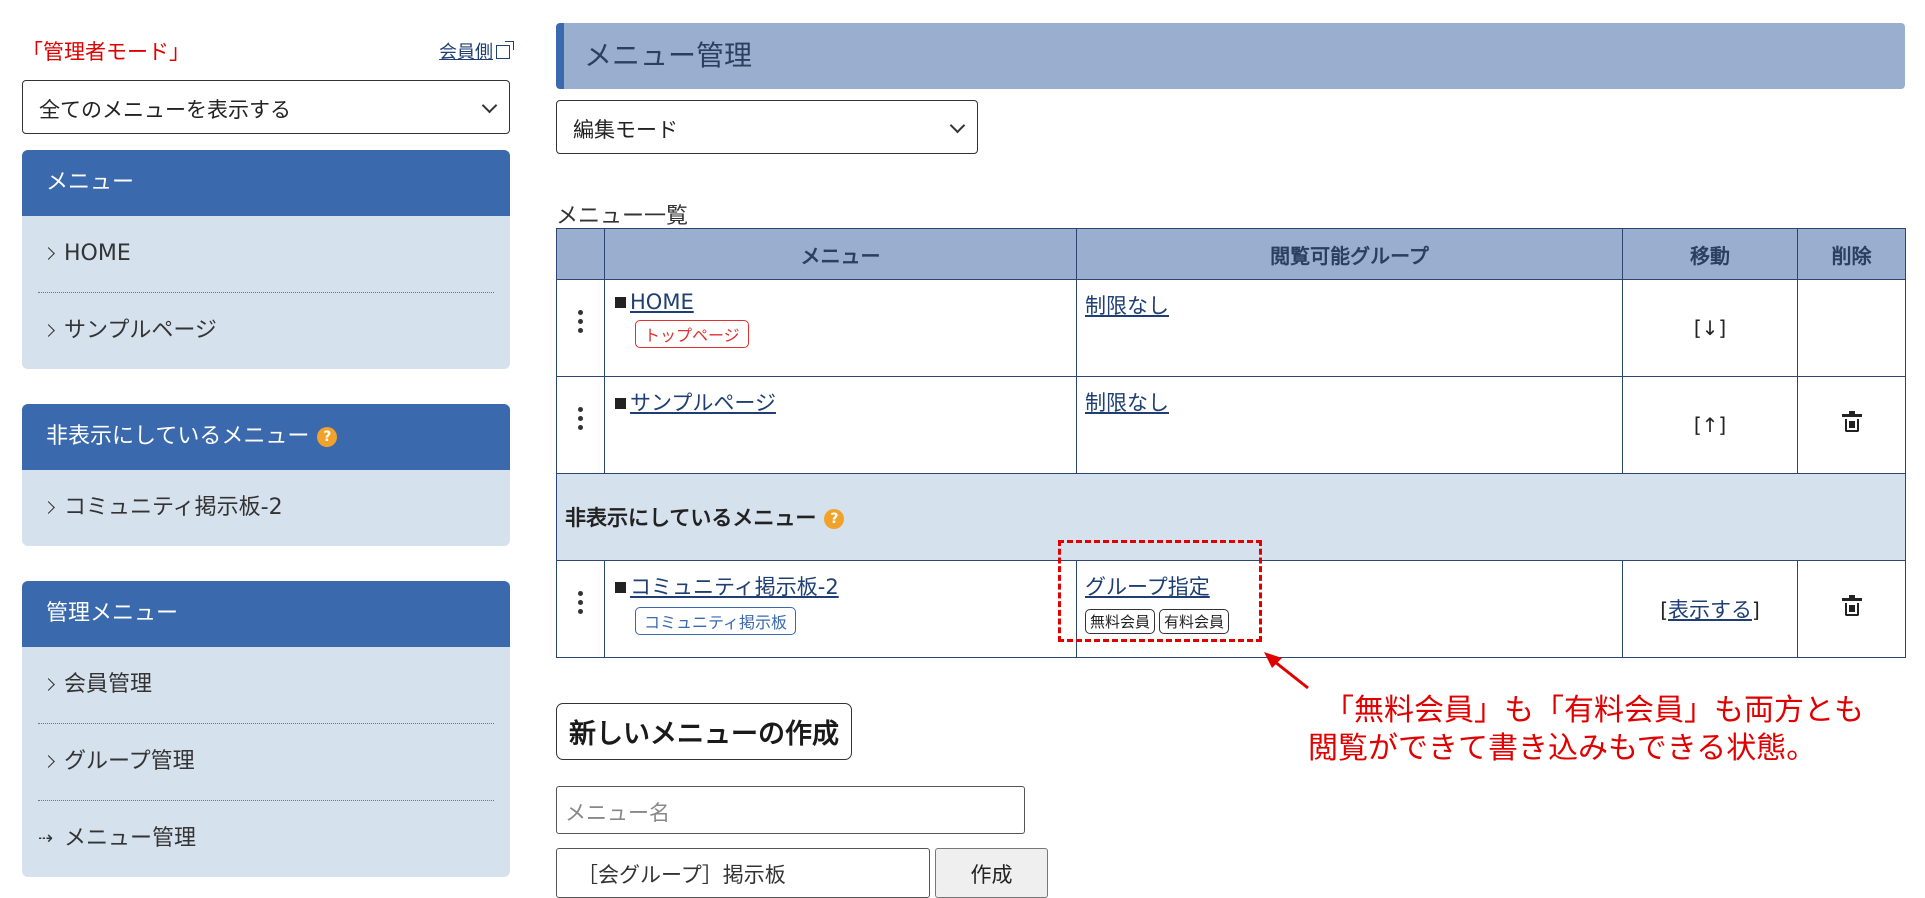 This screenshot has width=1925, height=898. Describe the element at coordinates (743, 873) in the screenshot. I see `menu-type-select: ［会グループ］掲示板` at that location.